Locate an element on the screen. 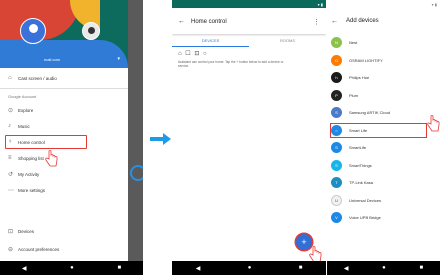 The image size is (440, 275). drawer-item-devices: ⊡ Devices is located at coordinates (64, 231).